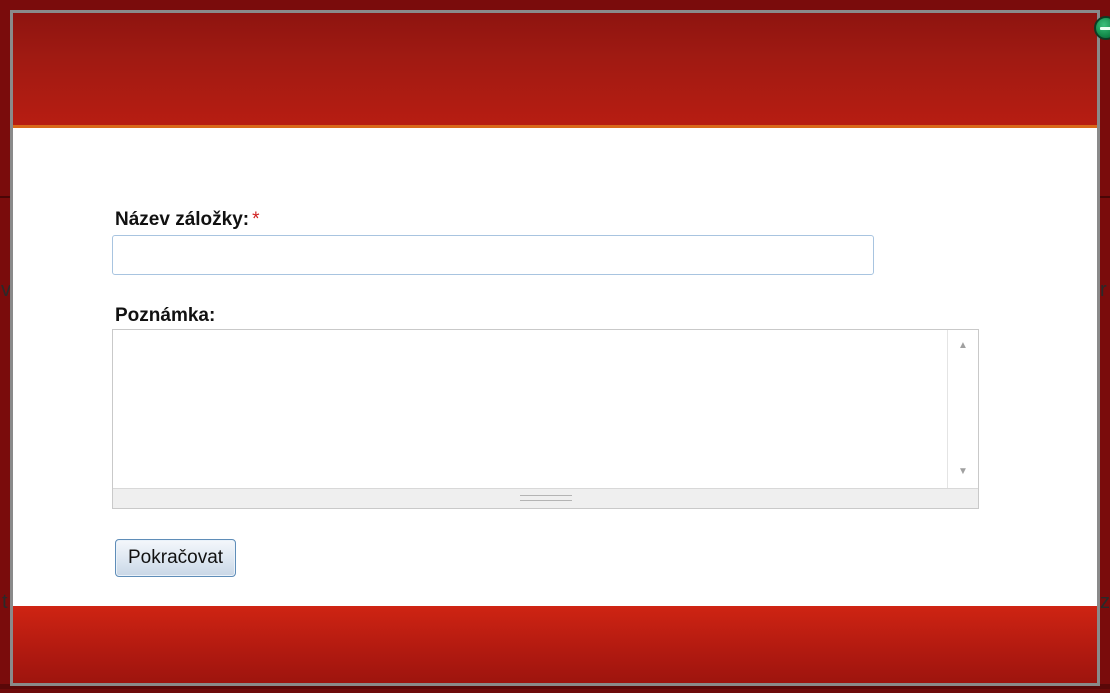 This screenshot has width=1110, height=693. Describe the element at coordinates (1105, 602) in the screenshot. I see `background-text-fragment: z` at that location.